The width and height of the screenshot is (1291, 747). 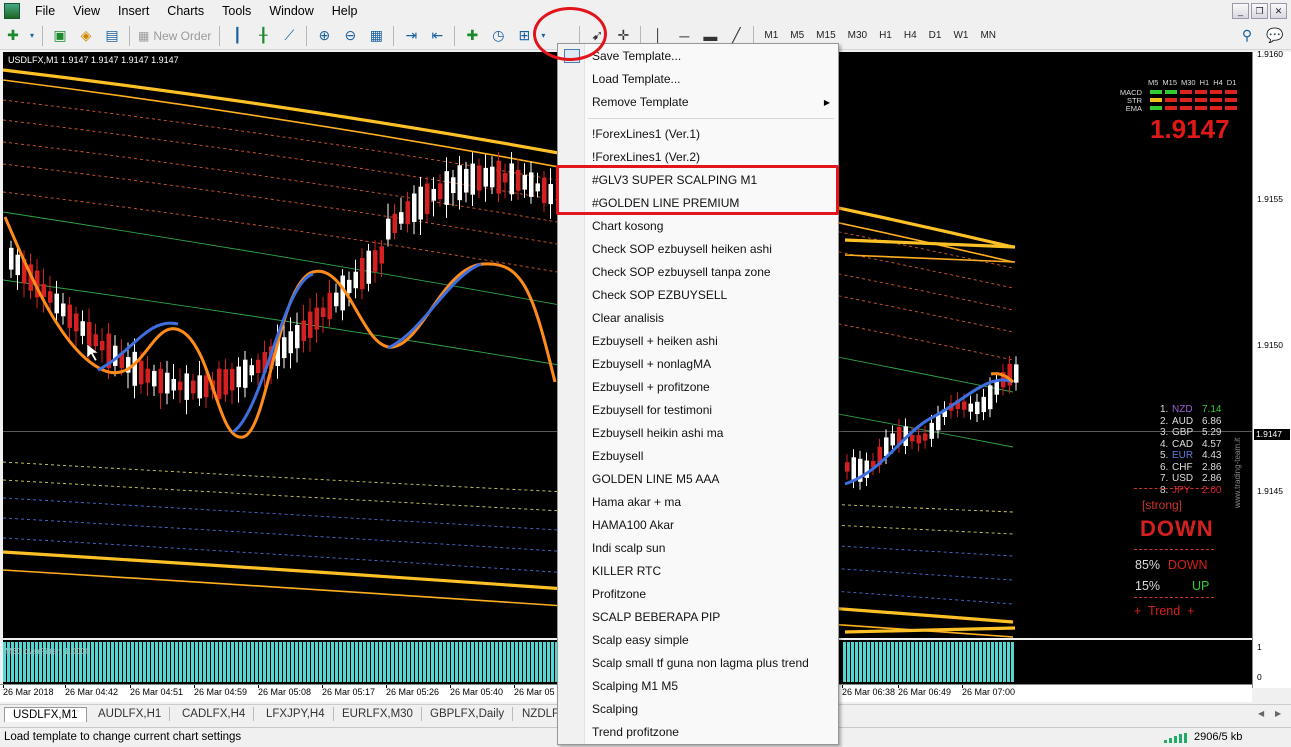 I want to click on template-item: Clear analisis, so click(x=628, y=318).